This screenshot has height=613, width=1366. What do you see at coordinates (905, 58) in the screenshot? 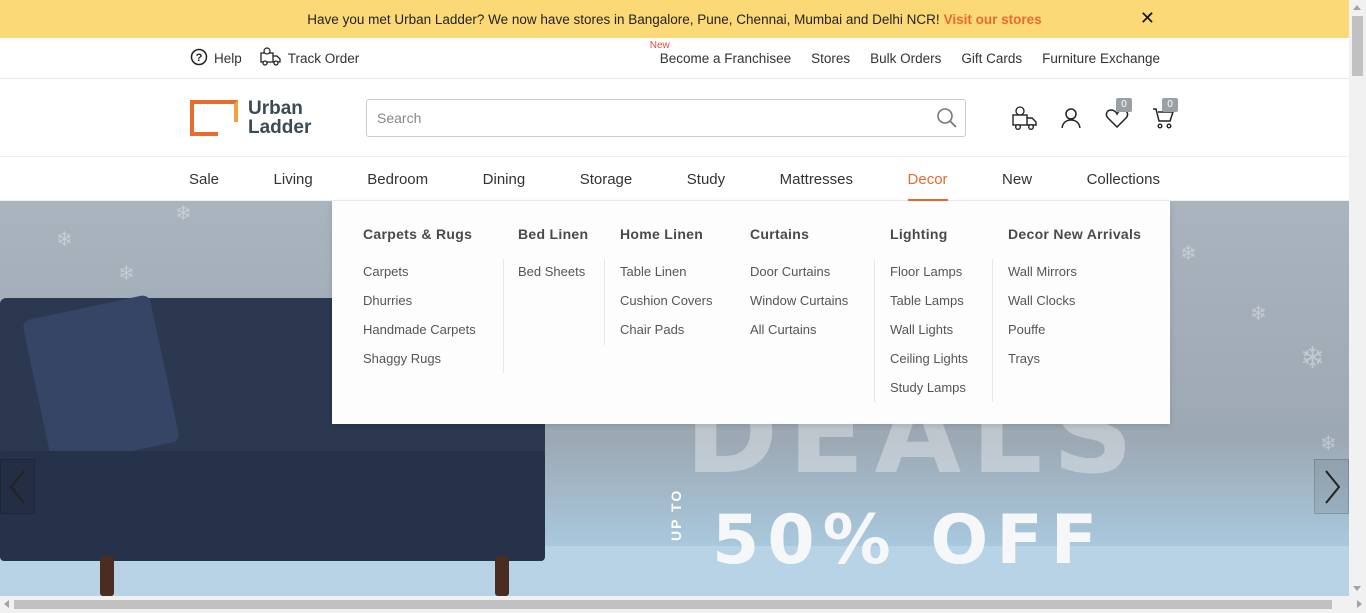
I see `bulk-orders-link: Bulk Orders` at bounding box center [905, 58].